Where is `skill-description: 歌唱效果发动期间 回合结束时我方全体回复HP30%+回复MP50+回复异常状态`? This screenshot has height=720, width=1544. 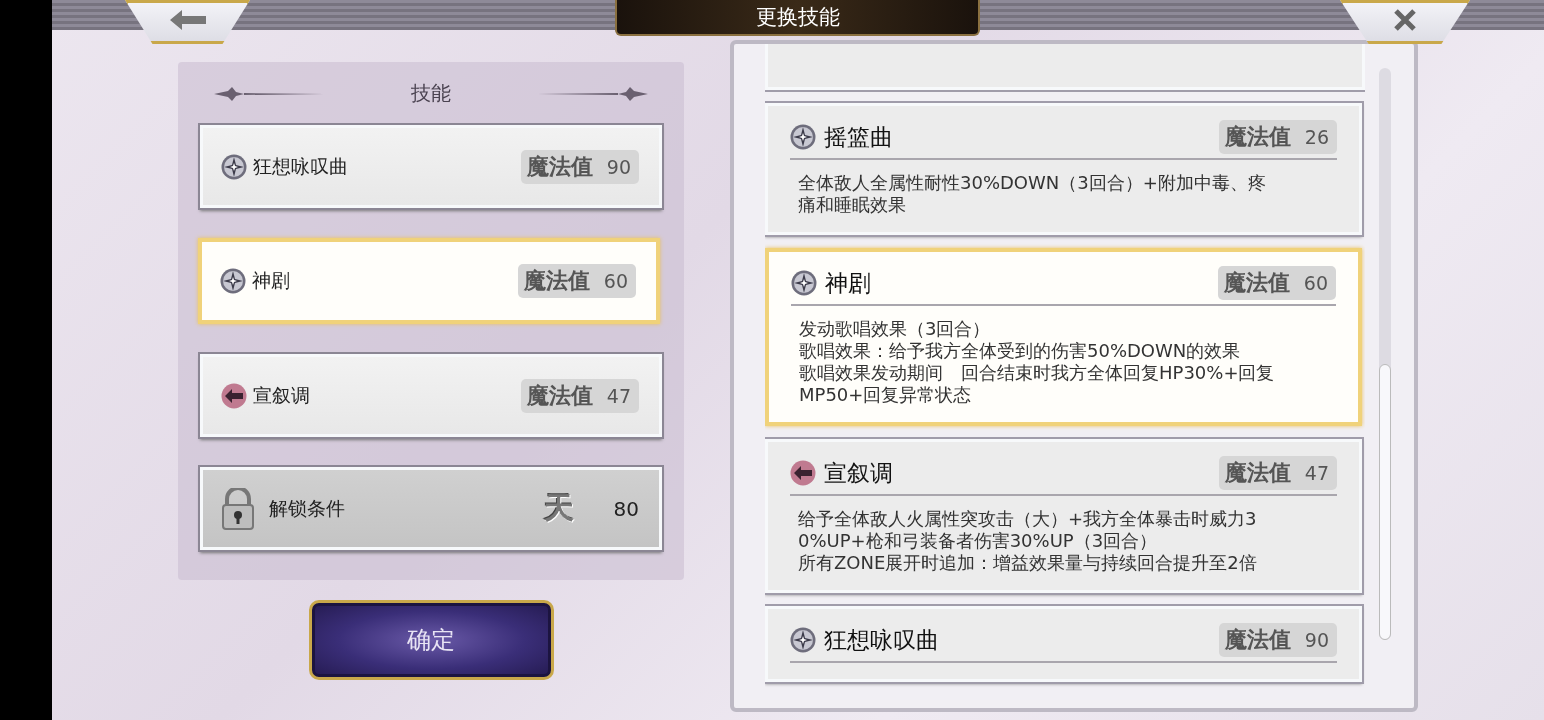
skill-description: 歌唱效果发动期间 回合结束时我方全体回复HP30%+回复MP50+回复异常状态 is located at coordinates (1037, 384).